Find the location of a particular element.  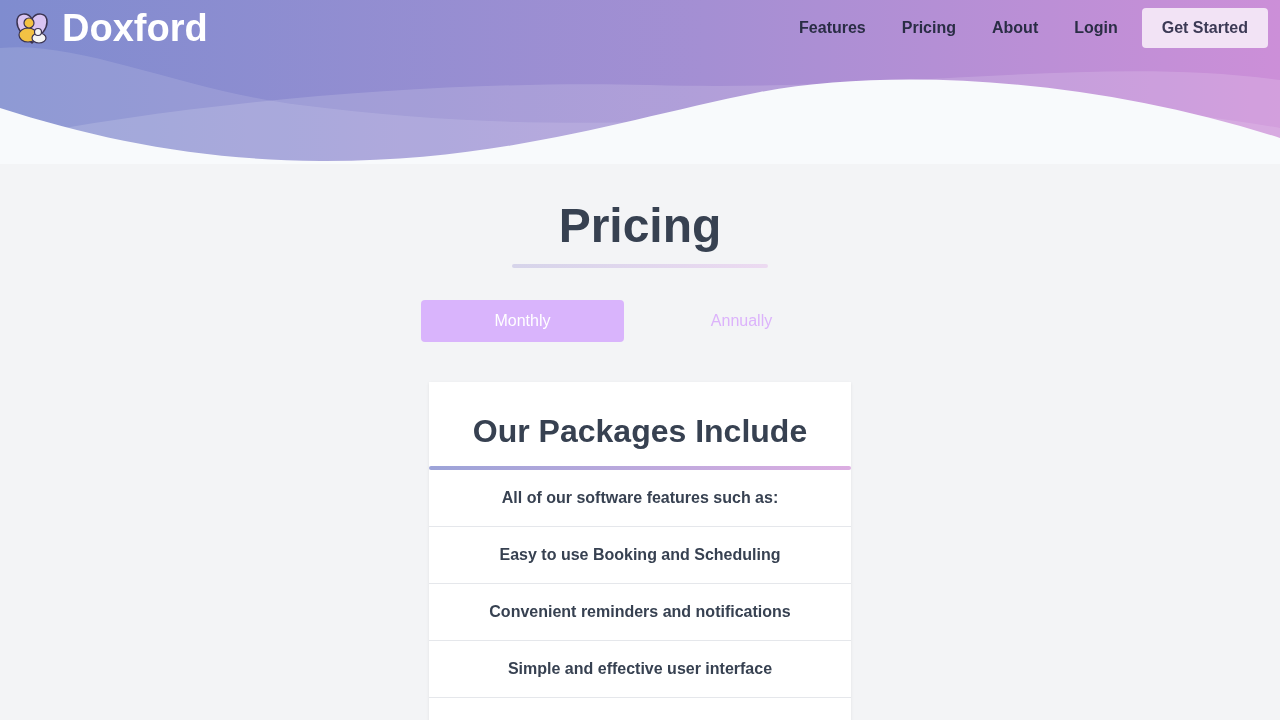

nav-link: Pricing is located at coordinates (928, 28).